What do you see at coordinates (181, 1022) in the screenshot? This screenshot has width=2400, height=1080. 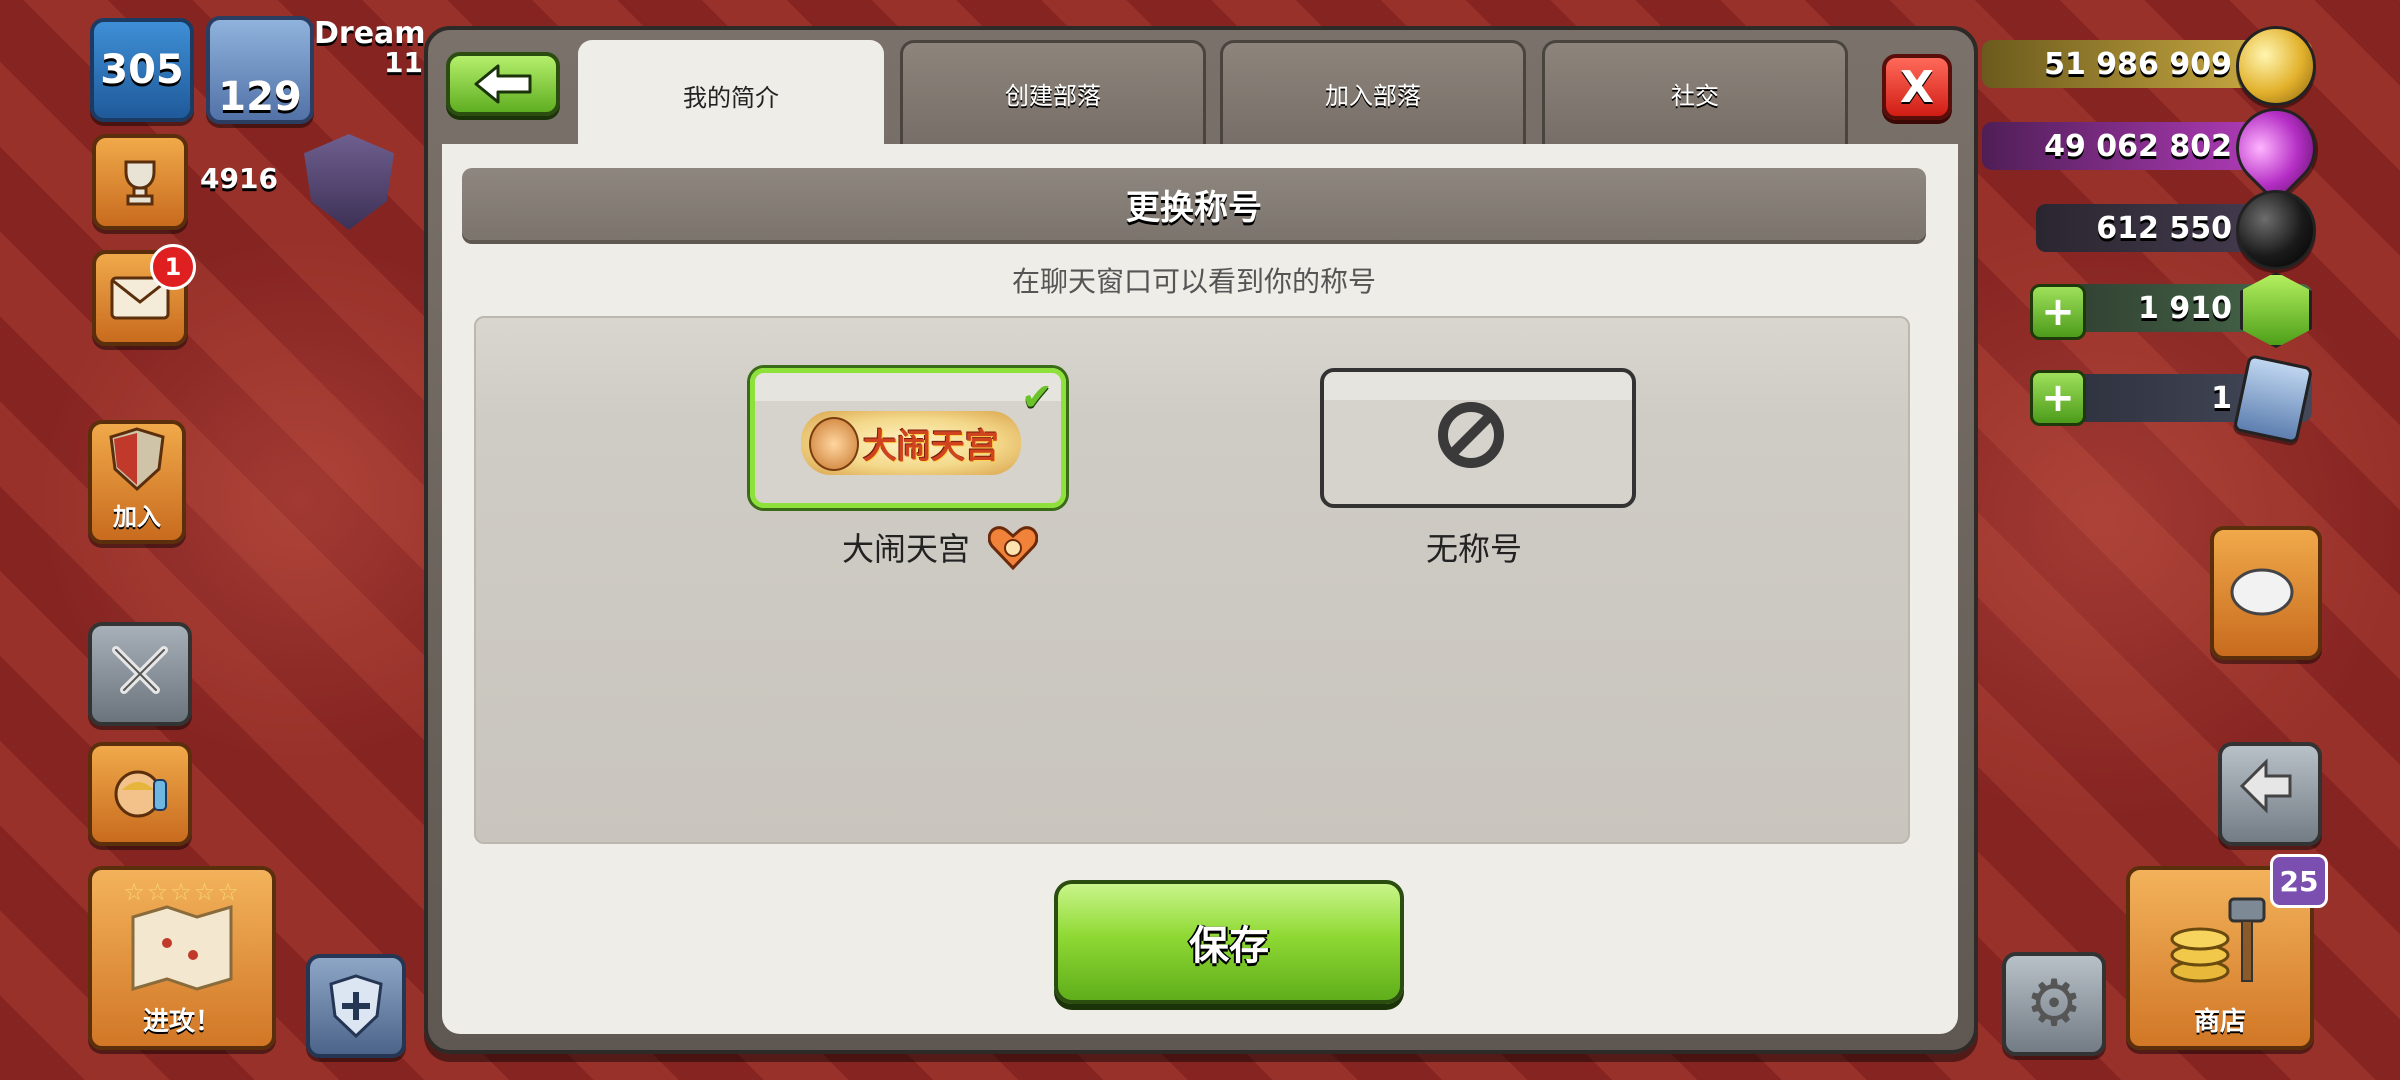 I see `attack-button-label: 进攻！` at bounding box center [181, 1022].